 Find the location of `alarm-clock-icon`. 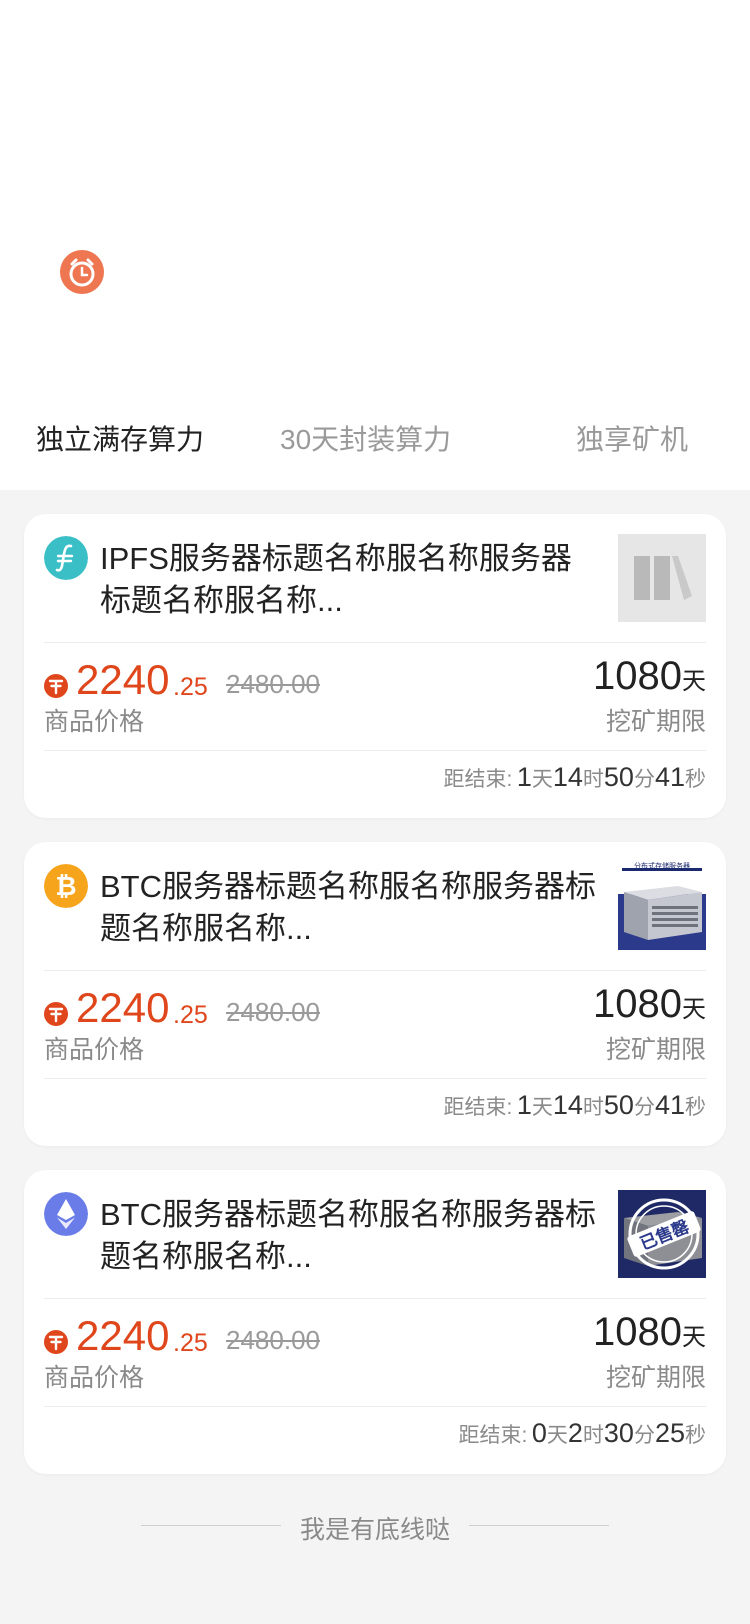

alarm-clock-icon is located at coordinates (82, 272).